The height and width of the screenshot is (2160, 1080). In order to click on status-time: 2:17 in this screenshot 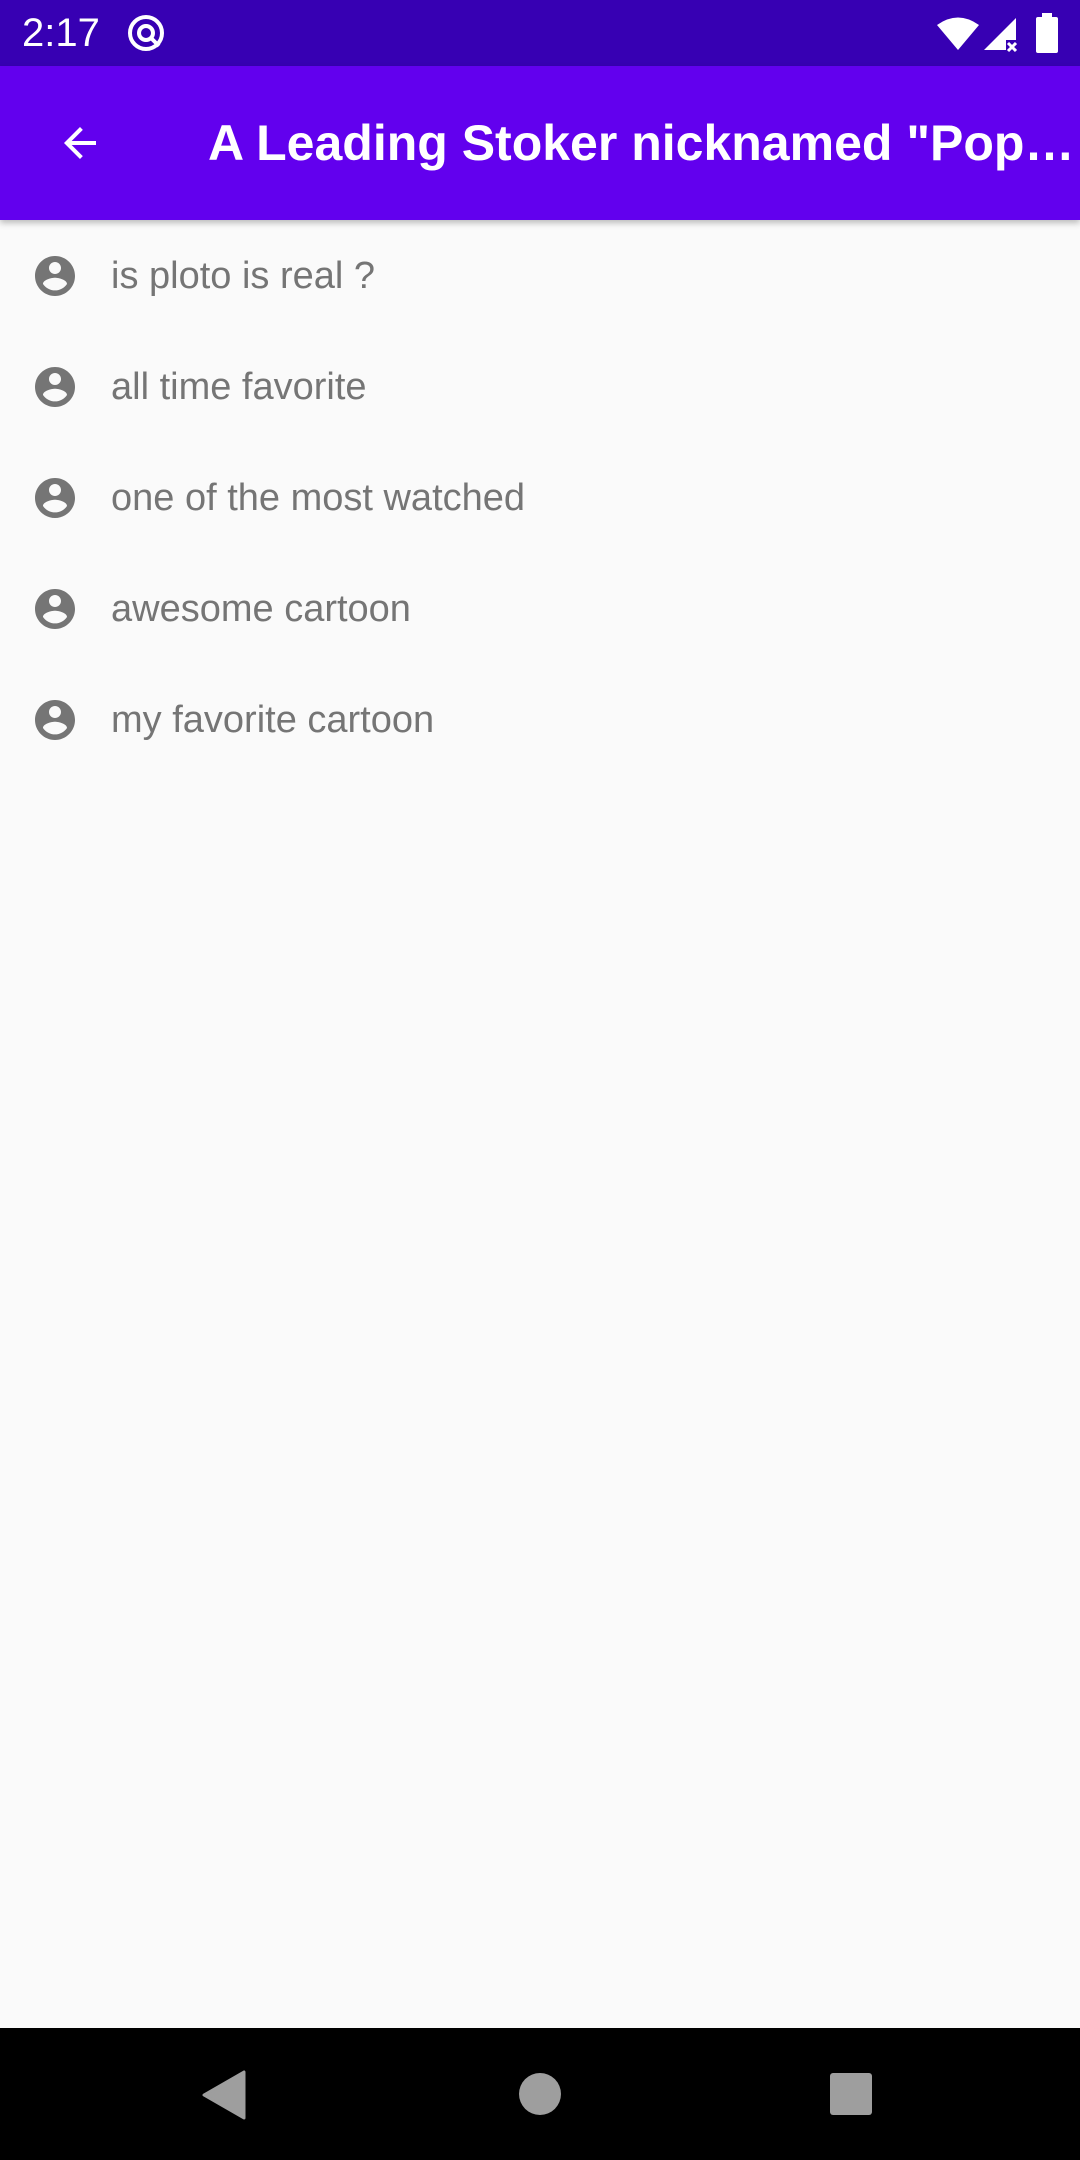, I will do `click(61, 33)`.